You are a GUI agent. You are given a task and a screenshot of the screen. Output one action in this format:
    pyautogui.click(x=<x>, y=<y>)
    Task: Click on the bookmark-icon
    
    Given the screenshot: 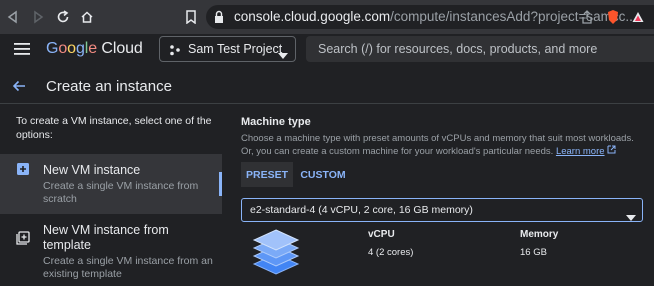 What is the action you would take?
    pyautogui.click(x=191, y=17)
    